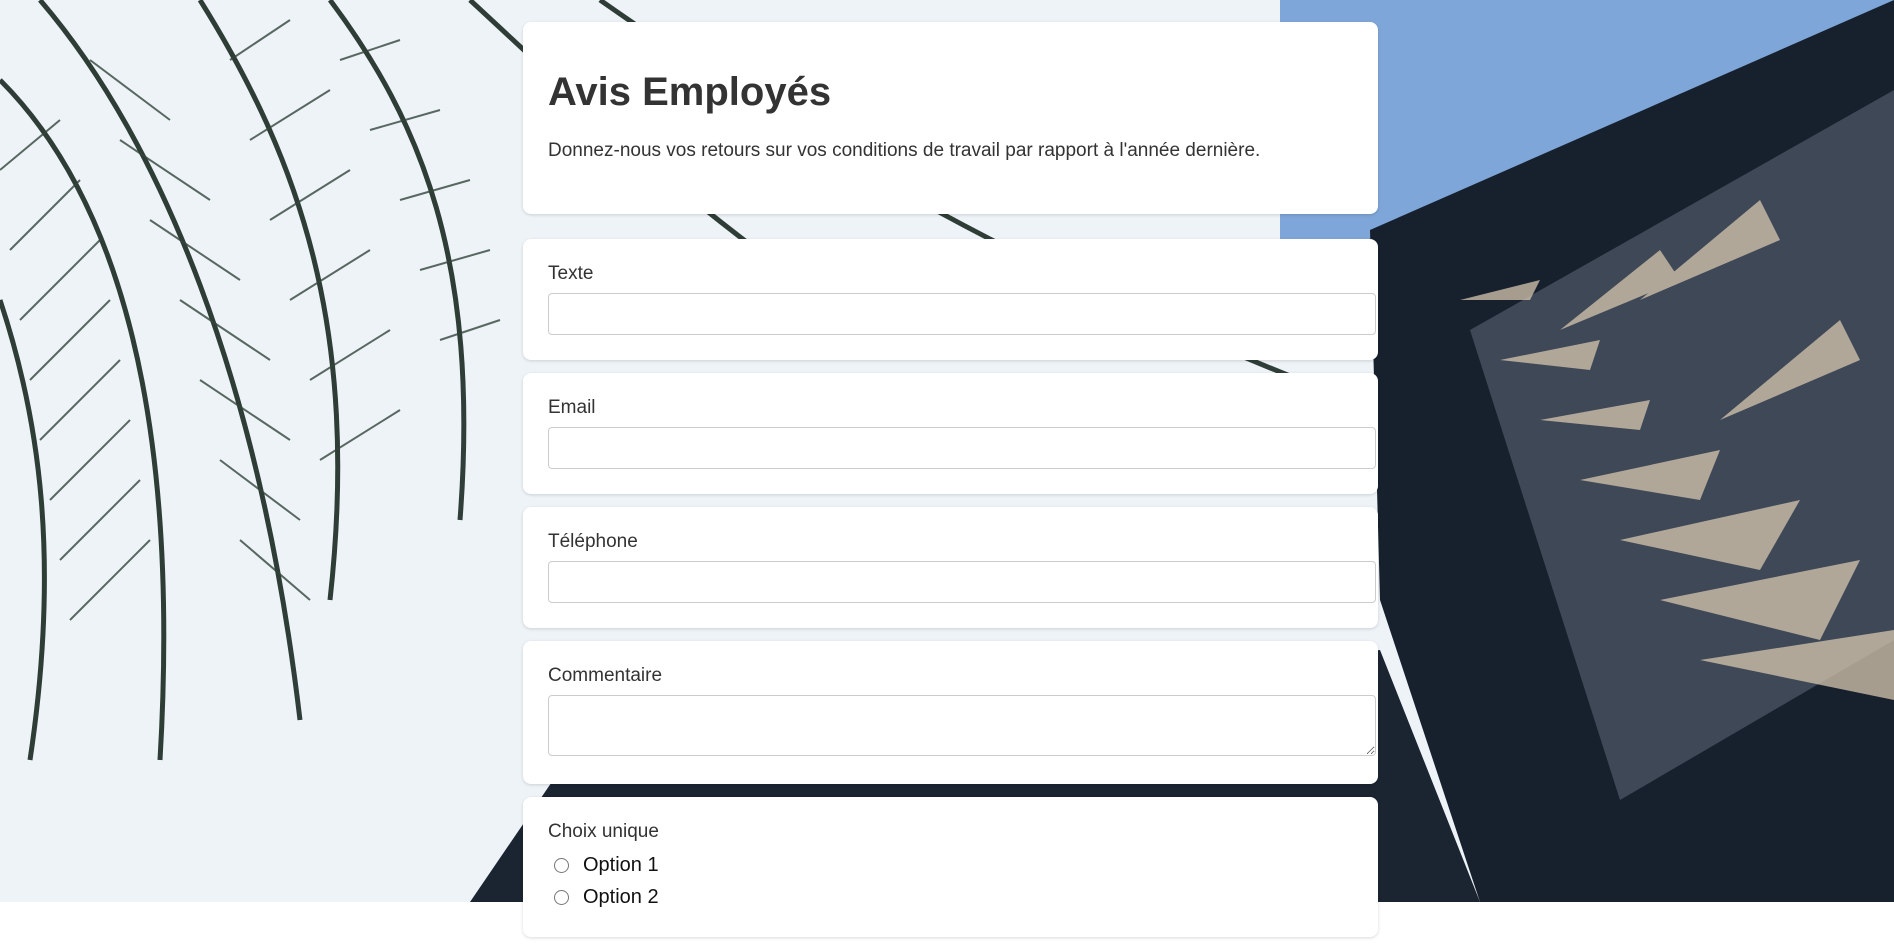 The width and height of the screenshot is (1894, 950). What do you see at coordinates (561, 865) in the screenshot?
I see `radio-option-1-input` at bounding box center [561, 865].